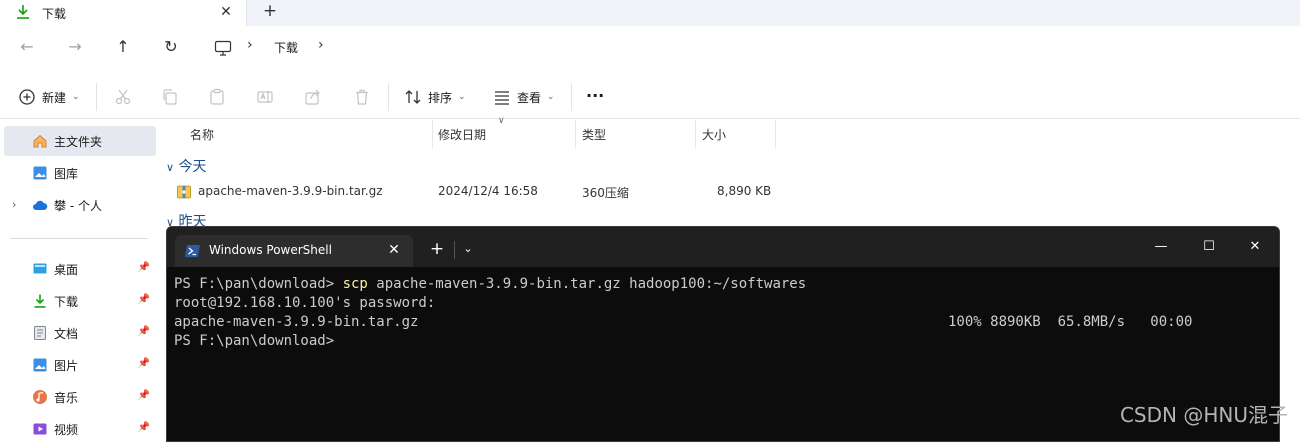 Image resolution: width=1300 pixels, height=444 pixels. I want to click on breadcrumb-downloads: 下载, so click(286, 47).